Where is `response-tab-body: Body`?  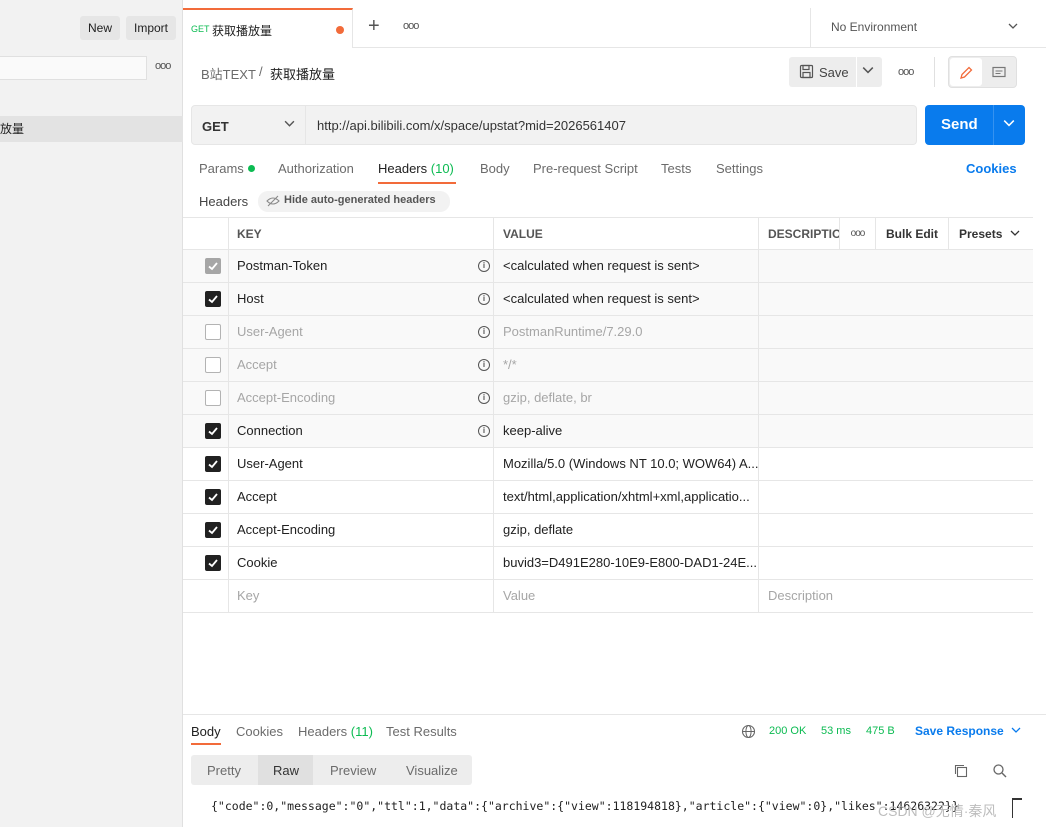 response-tab-body: Body is located at coordinates (206, 731).